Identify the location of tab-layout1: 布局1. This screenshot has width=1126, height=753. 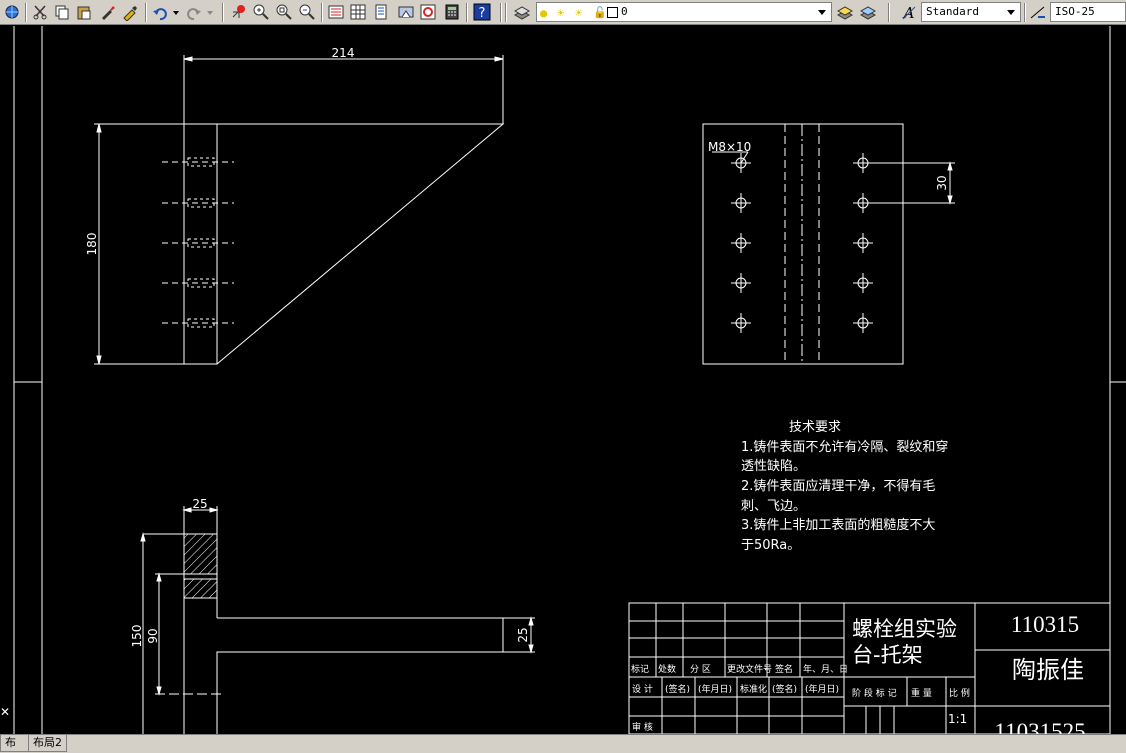
(15, 743).